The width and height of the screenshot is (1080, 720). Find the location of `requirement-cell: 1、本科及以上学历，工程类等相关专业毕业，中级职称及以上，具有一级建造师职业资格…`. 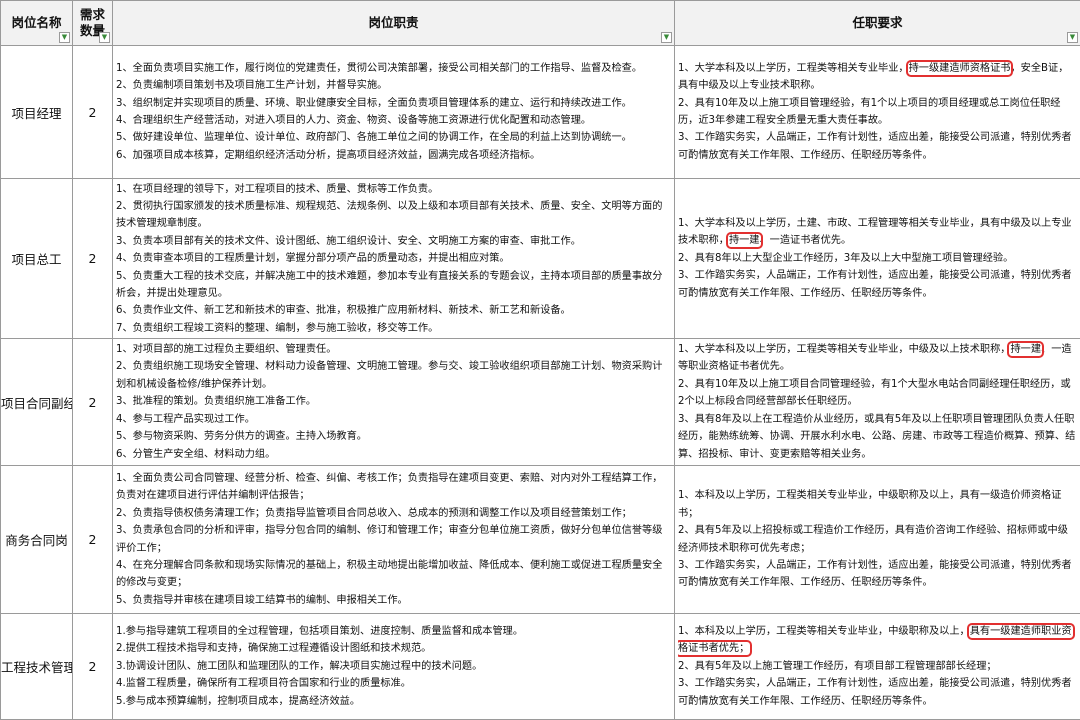

requirement-cell: 1、本科及以上学历，工程类等相关专业毕业，中级职称及以上，具有一级建造师职业资格… is located at coordinates (877, 667).